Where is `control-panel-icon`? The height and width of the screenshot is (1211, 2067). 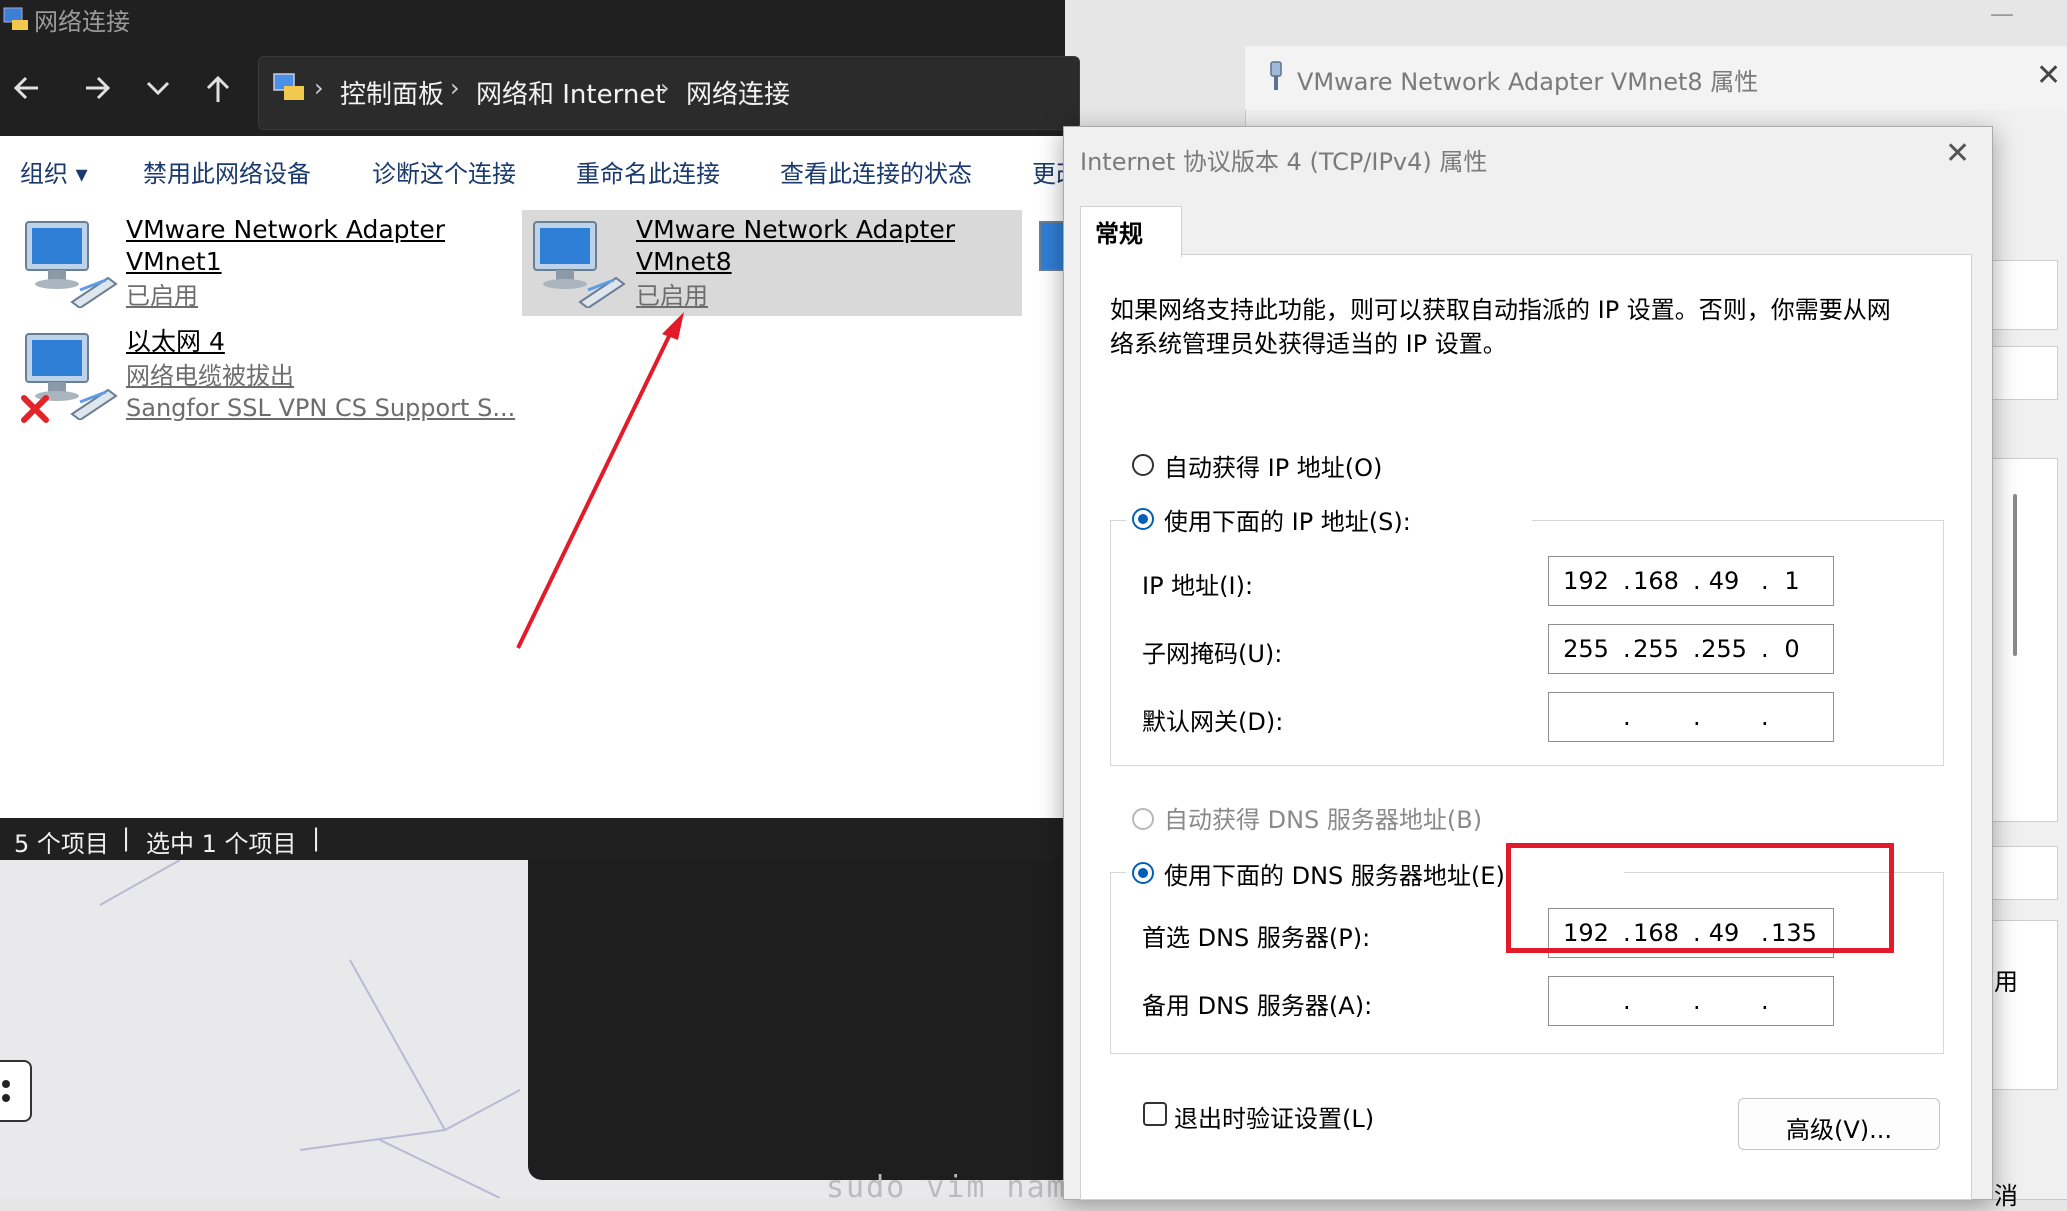 control-panel-icon is located at coordinates (288, 86).